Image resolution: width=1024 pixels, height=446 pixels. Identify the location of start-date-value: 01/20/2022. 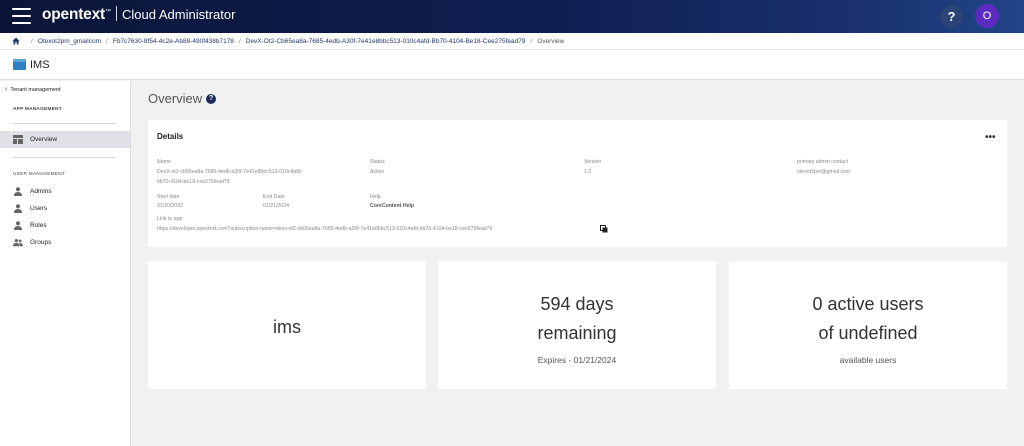
(170, 206).